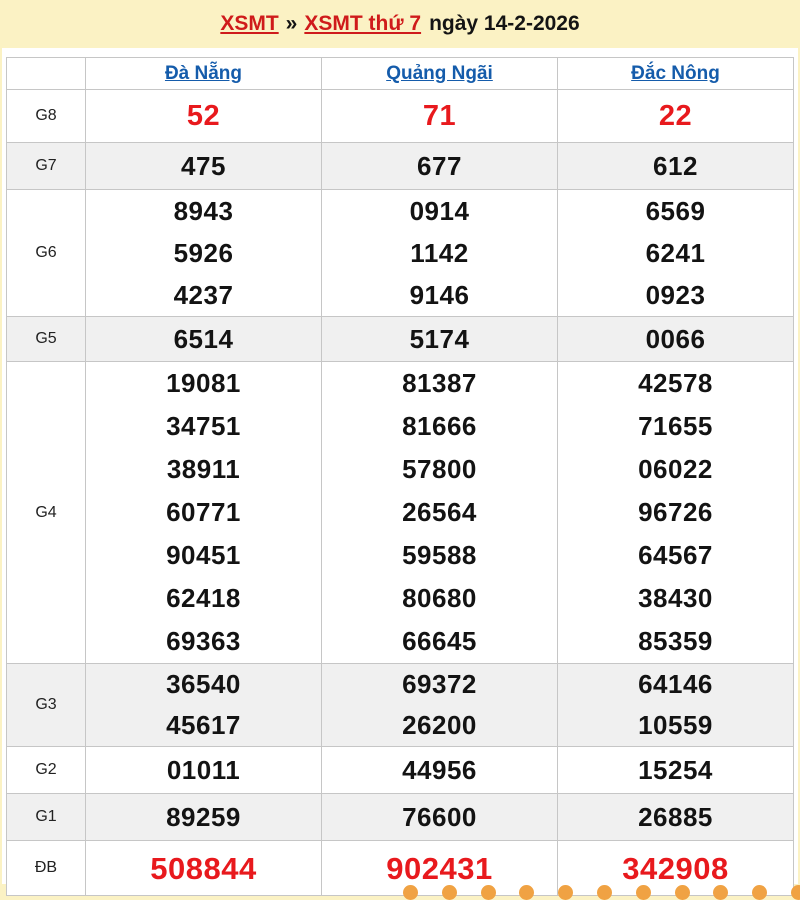  I want to click on result-value: 80680, so click(439, 598).